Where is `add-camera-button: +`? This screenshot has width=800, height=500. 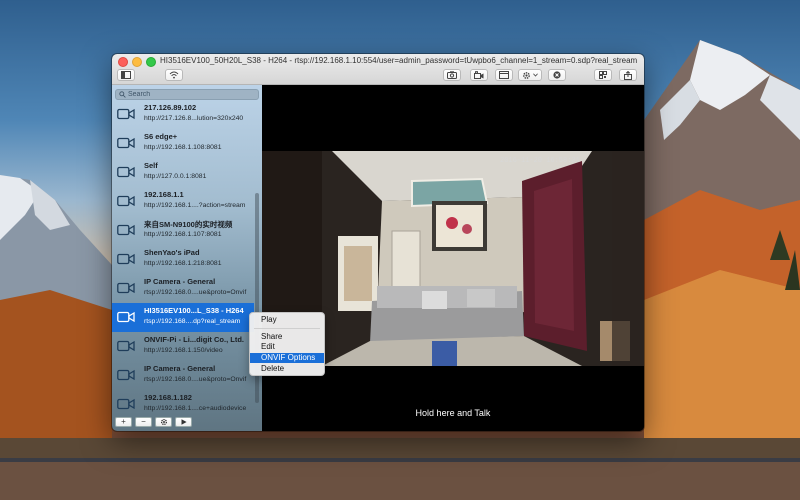 add-camera-button: + is located at coordinates (123, 422).